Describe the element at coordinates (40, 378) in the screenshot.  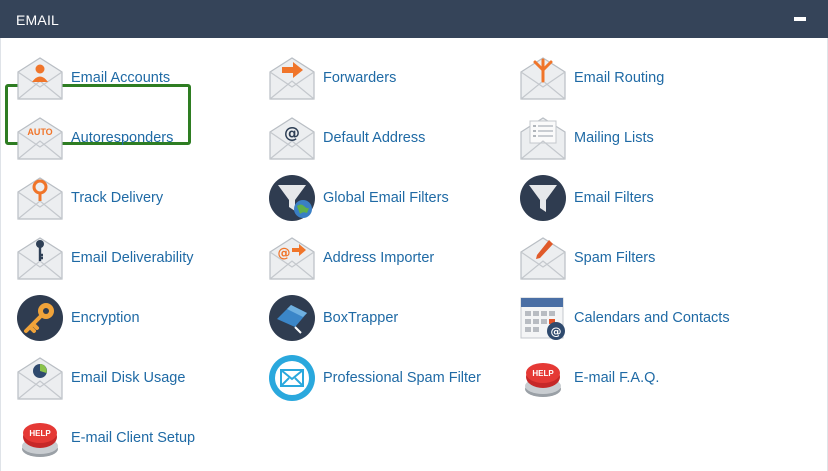
I see `envelope-pie-chart-icon` at that location.